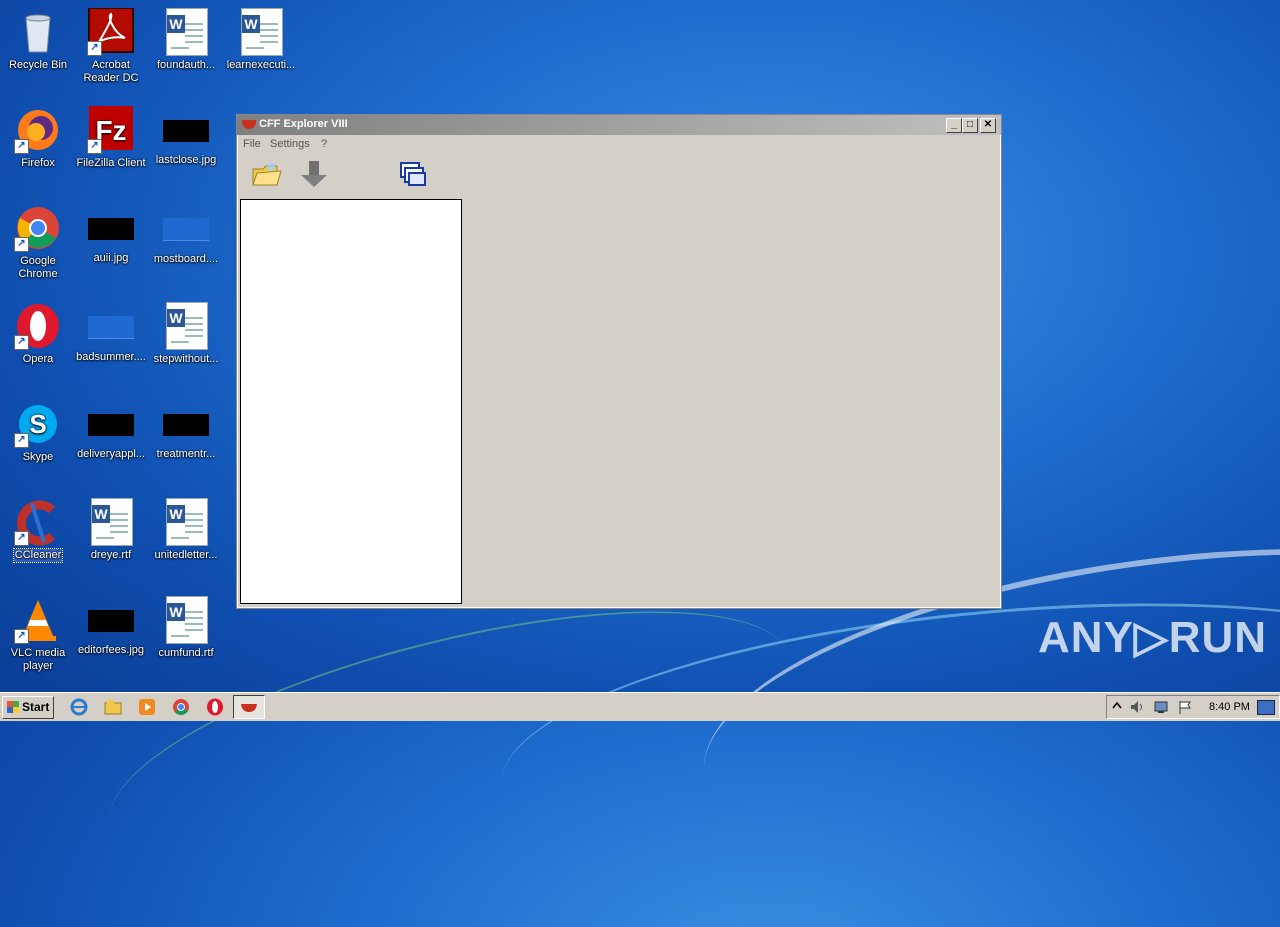 Image resolution: width=1280 pixels, height=927 pixels. Describe the element at coordinates (79, 707) in the screenshot. I see `internet-explorer-icon` at that location.